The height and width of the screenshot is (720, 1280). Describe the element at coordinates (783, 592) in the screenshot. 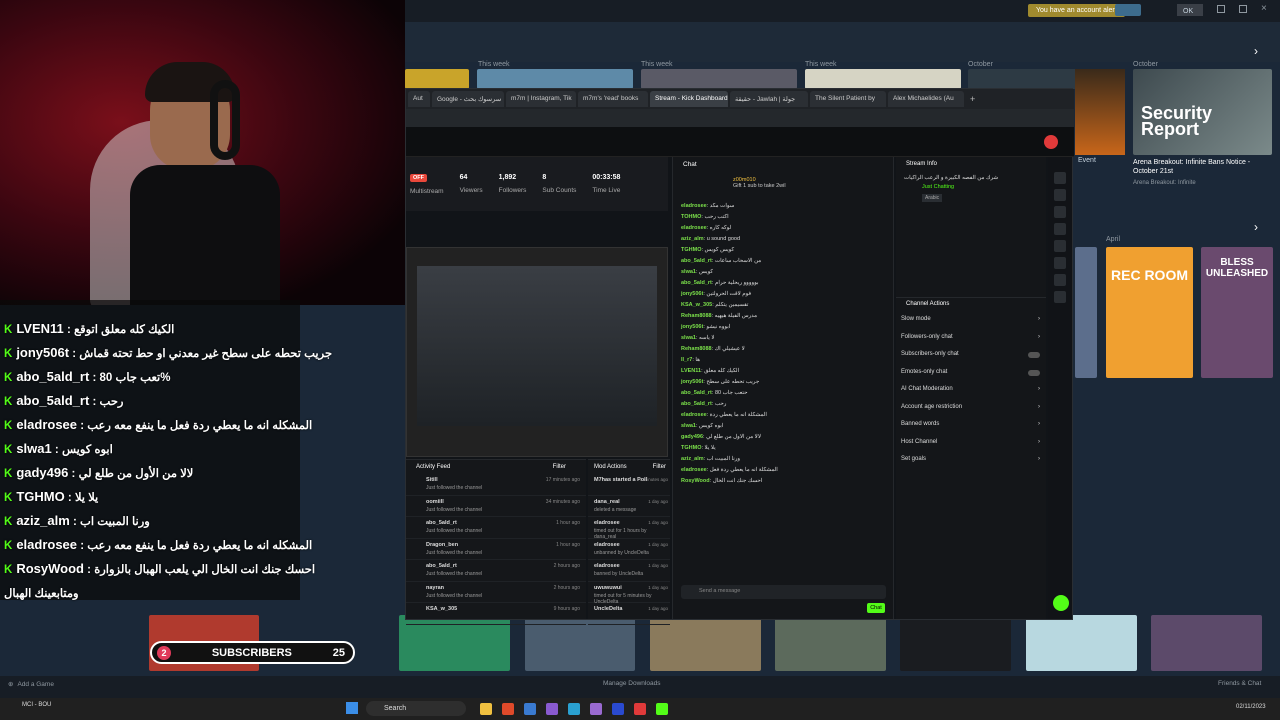

I see `chat-input: Send a message` at that location.